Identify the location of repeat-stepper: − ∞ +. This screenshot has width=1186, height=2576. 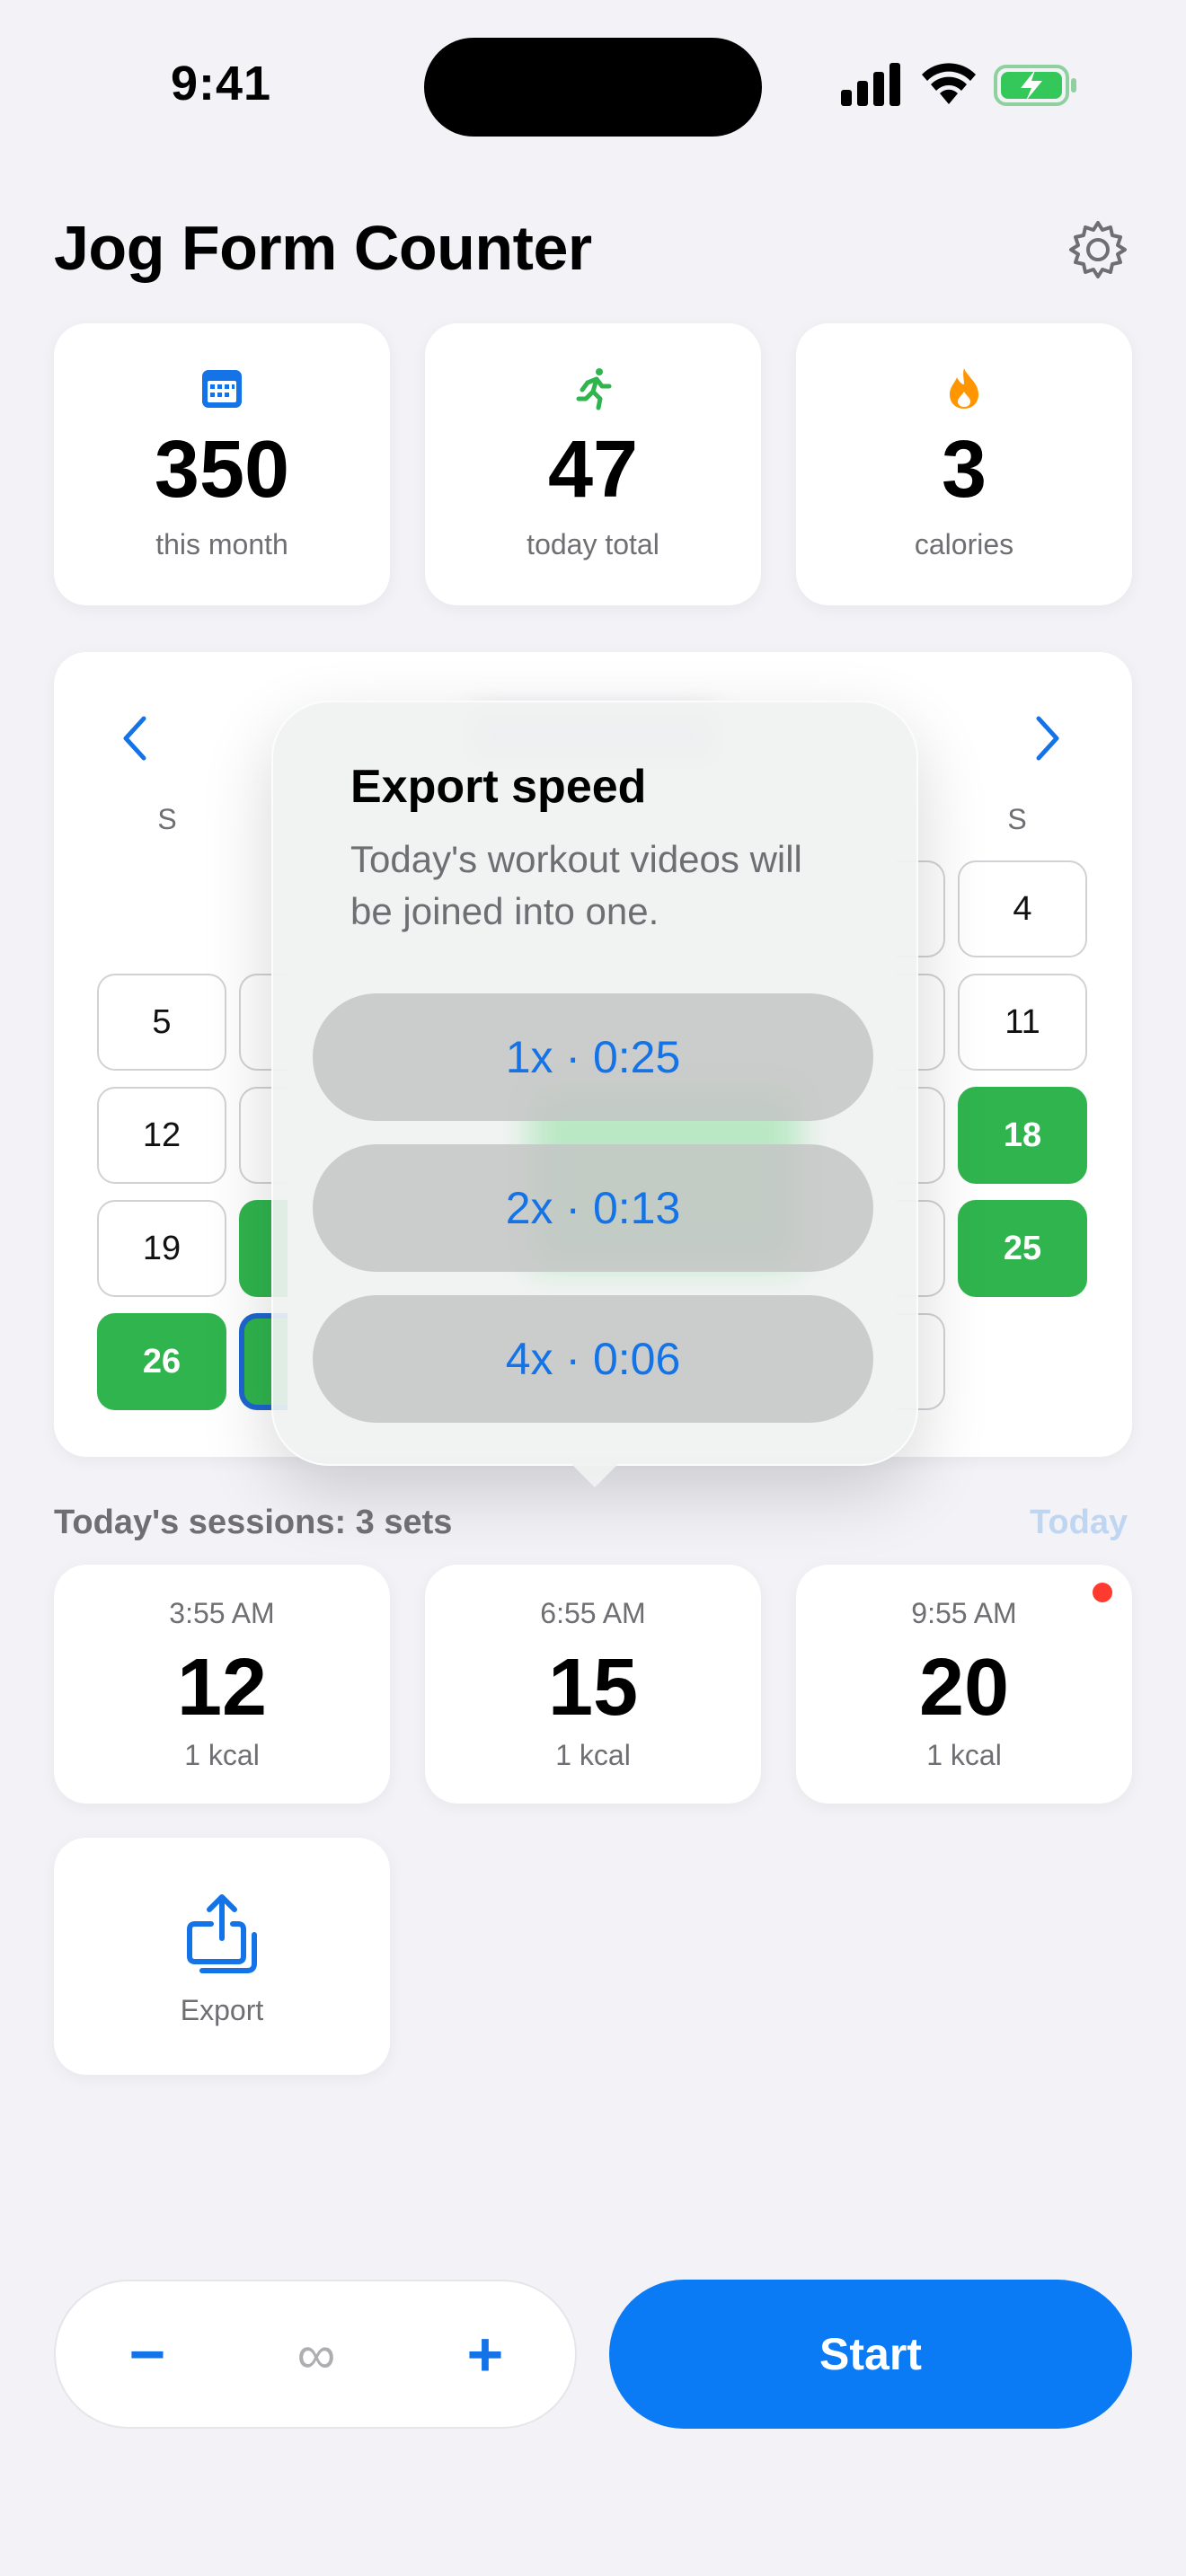
(315, 2354).